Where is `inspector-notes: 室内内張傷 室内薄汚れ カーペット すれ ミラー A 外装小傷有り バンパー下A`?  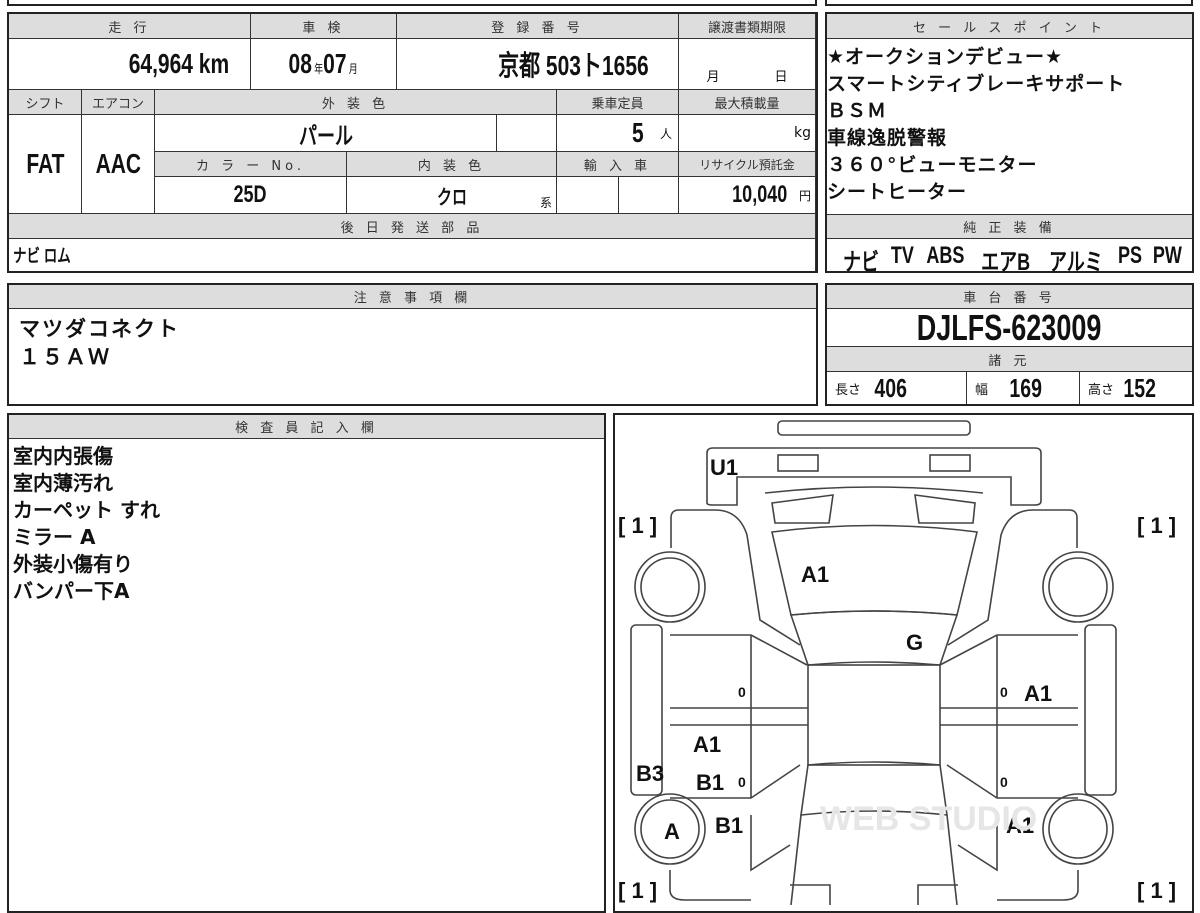
inspector-notes: 室内内張傷 室内薄汚れ カーペット すれ ミラー A 外装小傷有り バンパー下A is located at coordinates (86, 524).